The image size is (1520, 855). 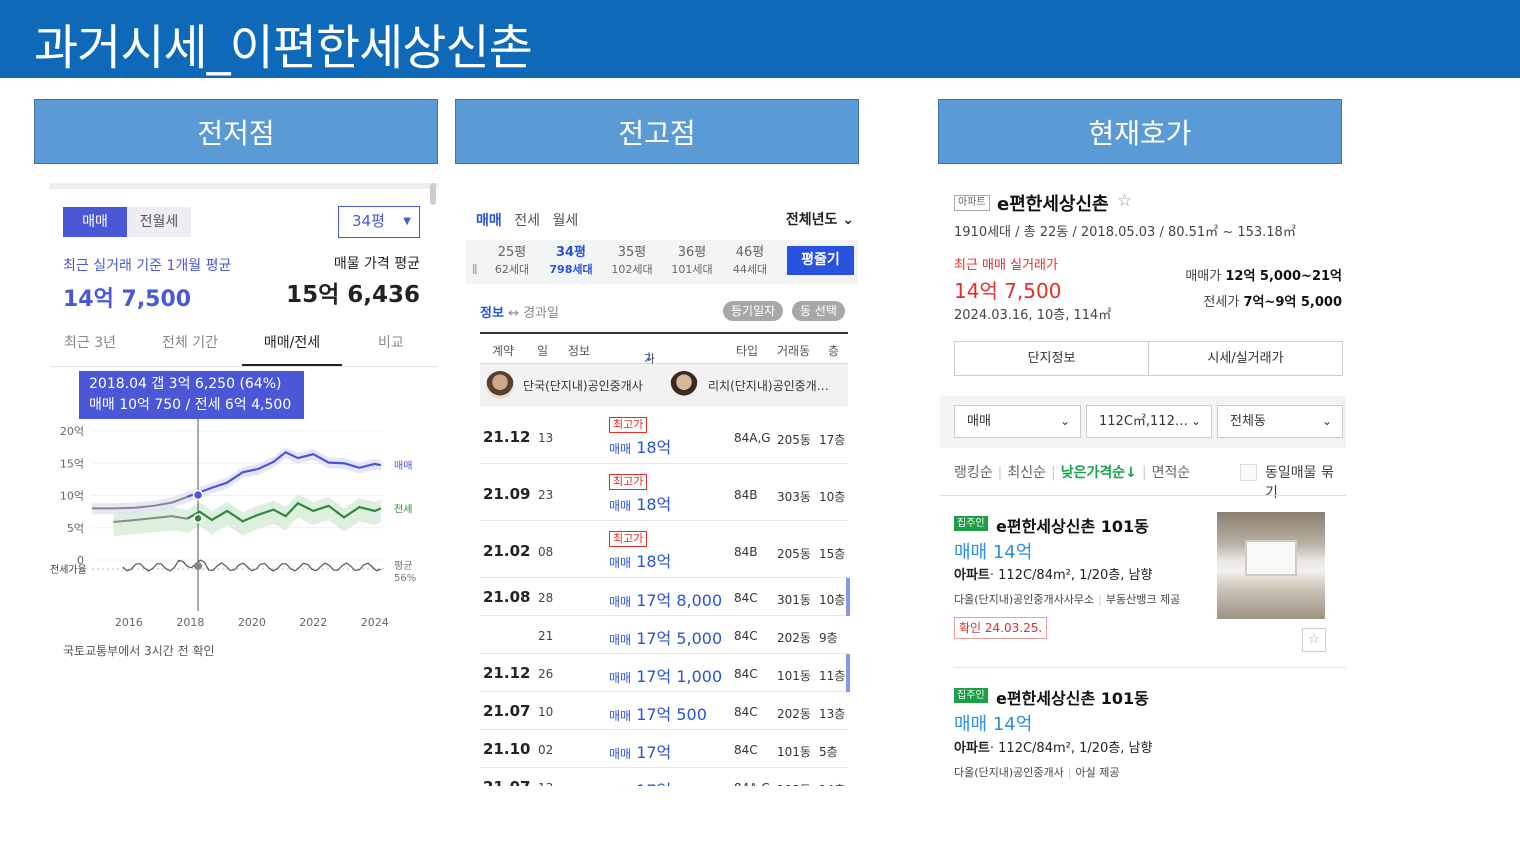 I want to click on section-header-low: 전저점, so click(x=236, y=131).